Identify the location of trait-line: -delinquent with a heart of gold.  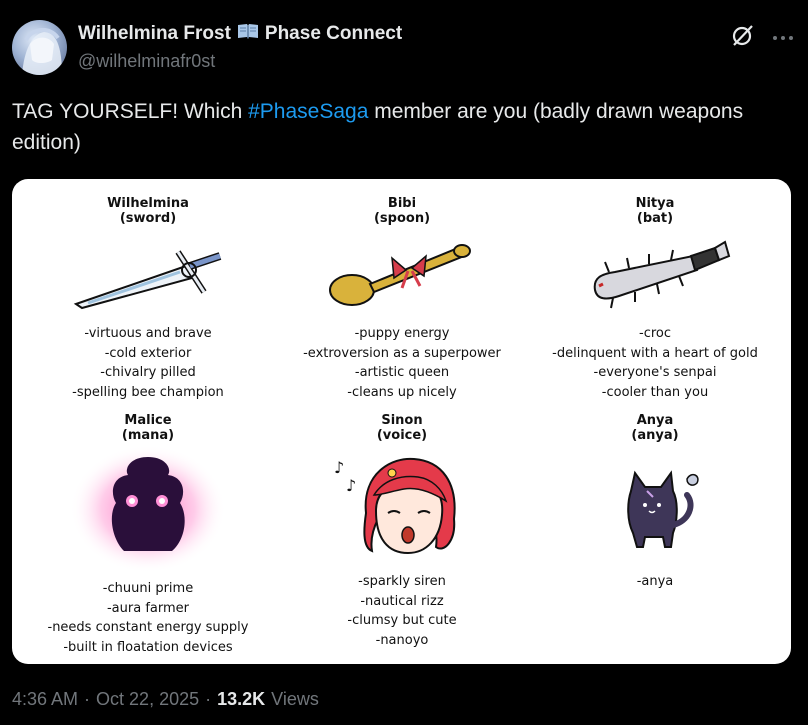
(655, 353).